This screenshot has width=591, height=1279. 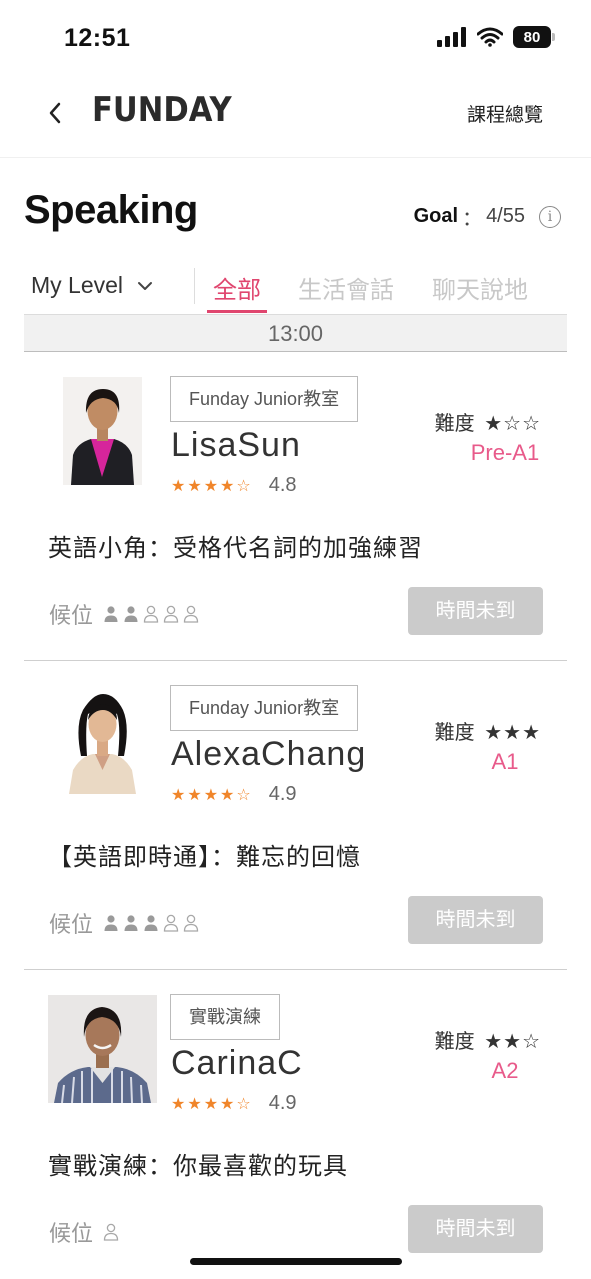 I want to click on cefr-level: A1, so click(x=505, y=761).